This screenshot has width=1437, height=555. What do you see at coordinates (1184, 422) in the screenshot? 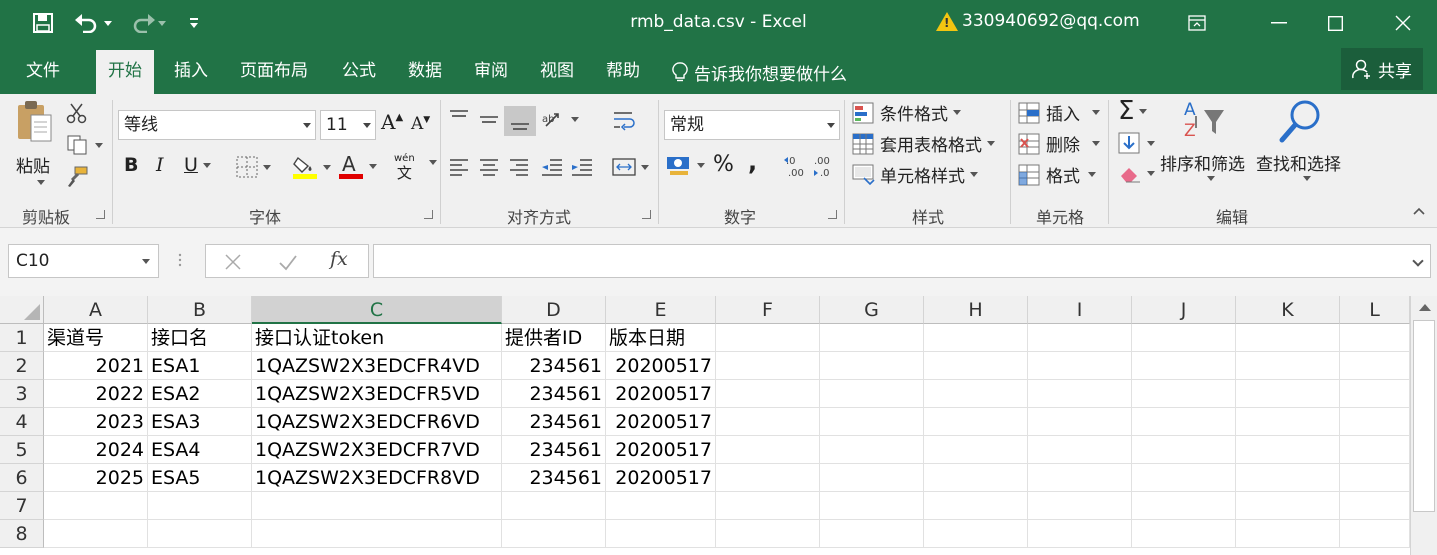
I see `cell-j4` at bounding box center [1184, 422].